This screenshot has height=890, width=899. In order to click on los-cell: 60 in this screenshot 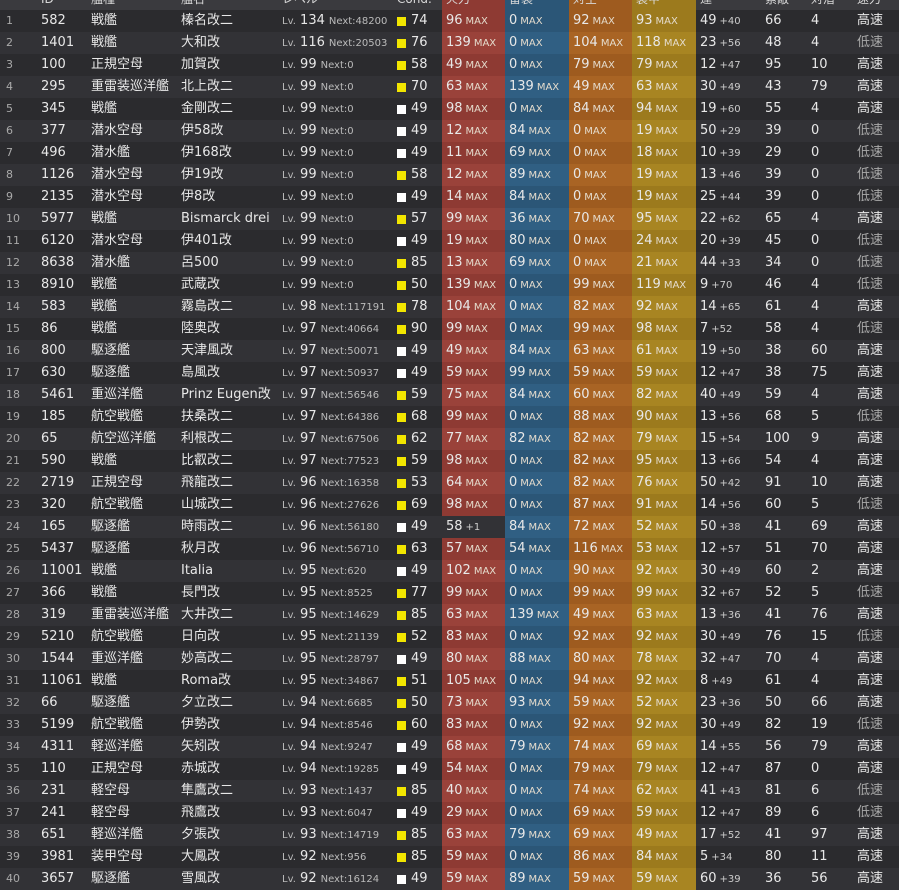, I will do `click(773, 570)`.